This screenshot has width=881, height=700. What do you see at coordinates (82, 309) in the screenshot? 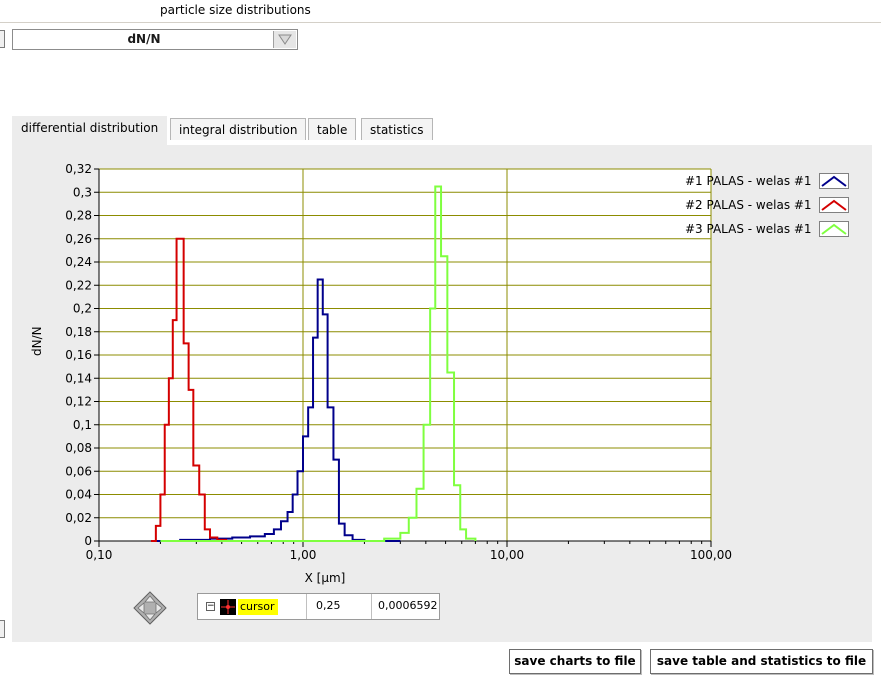
I see `y-tick-label: 0,2` at bounding box center [82, 309].